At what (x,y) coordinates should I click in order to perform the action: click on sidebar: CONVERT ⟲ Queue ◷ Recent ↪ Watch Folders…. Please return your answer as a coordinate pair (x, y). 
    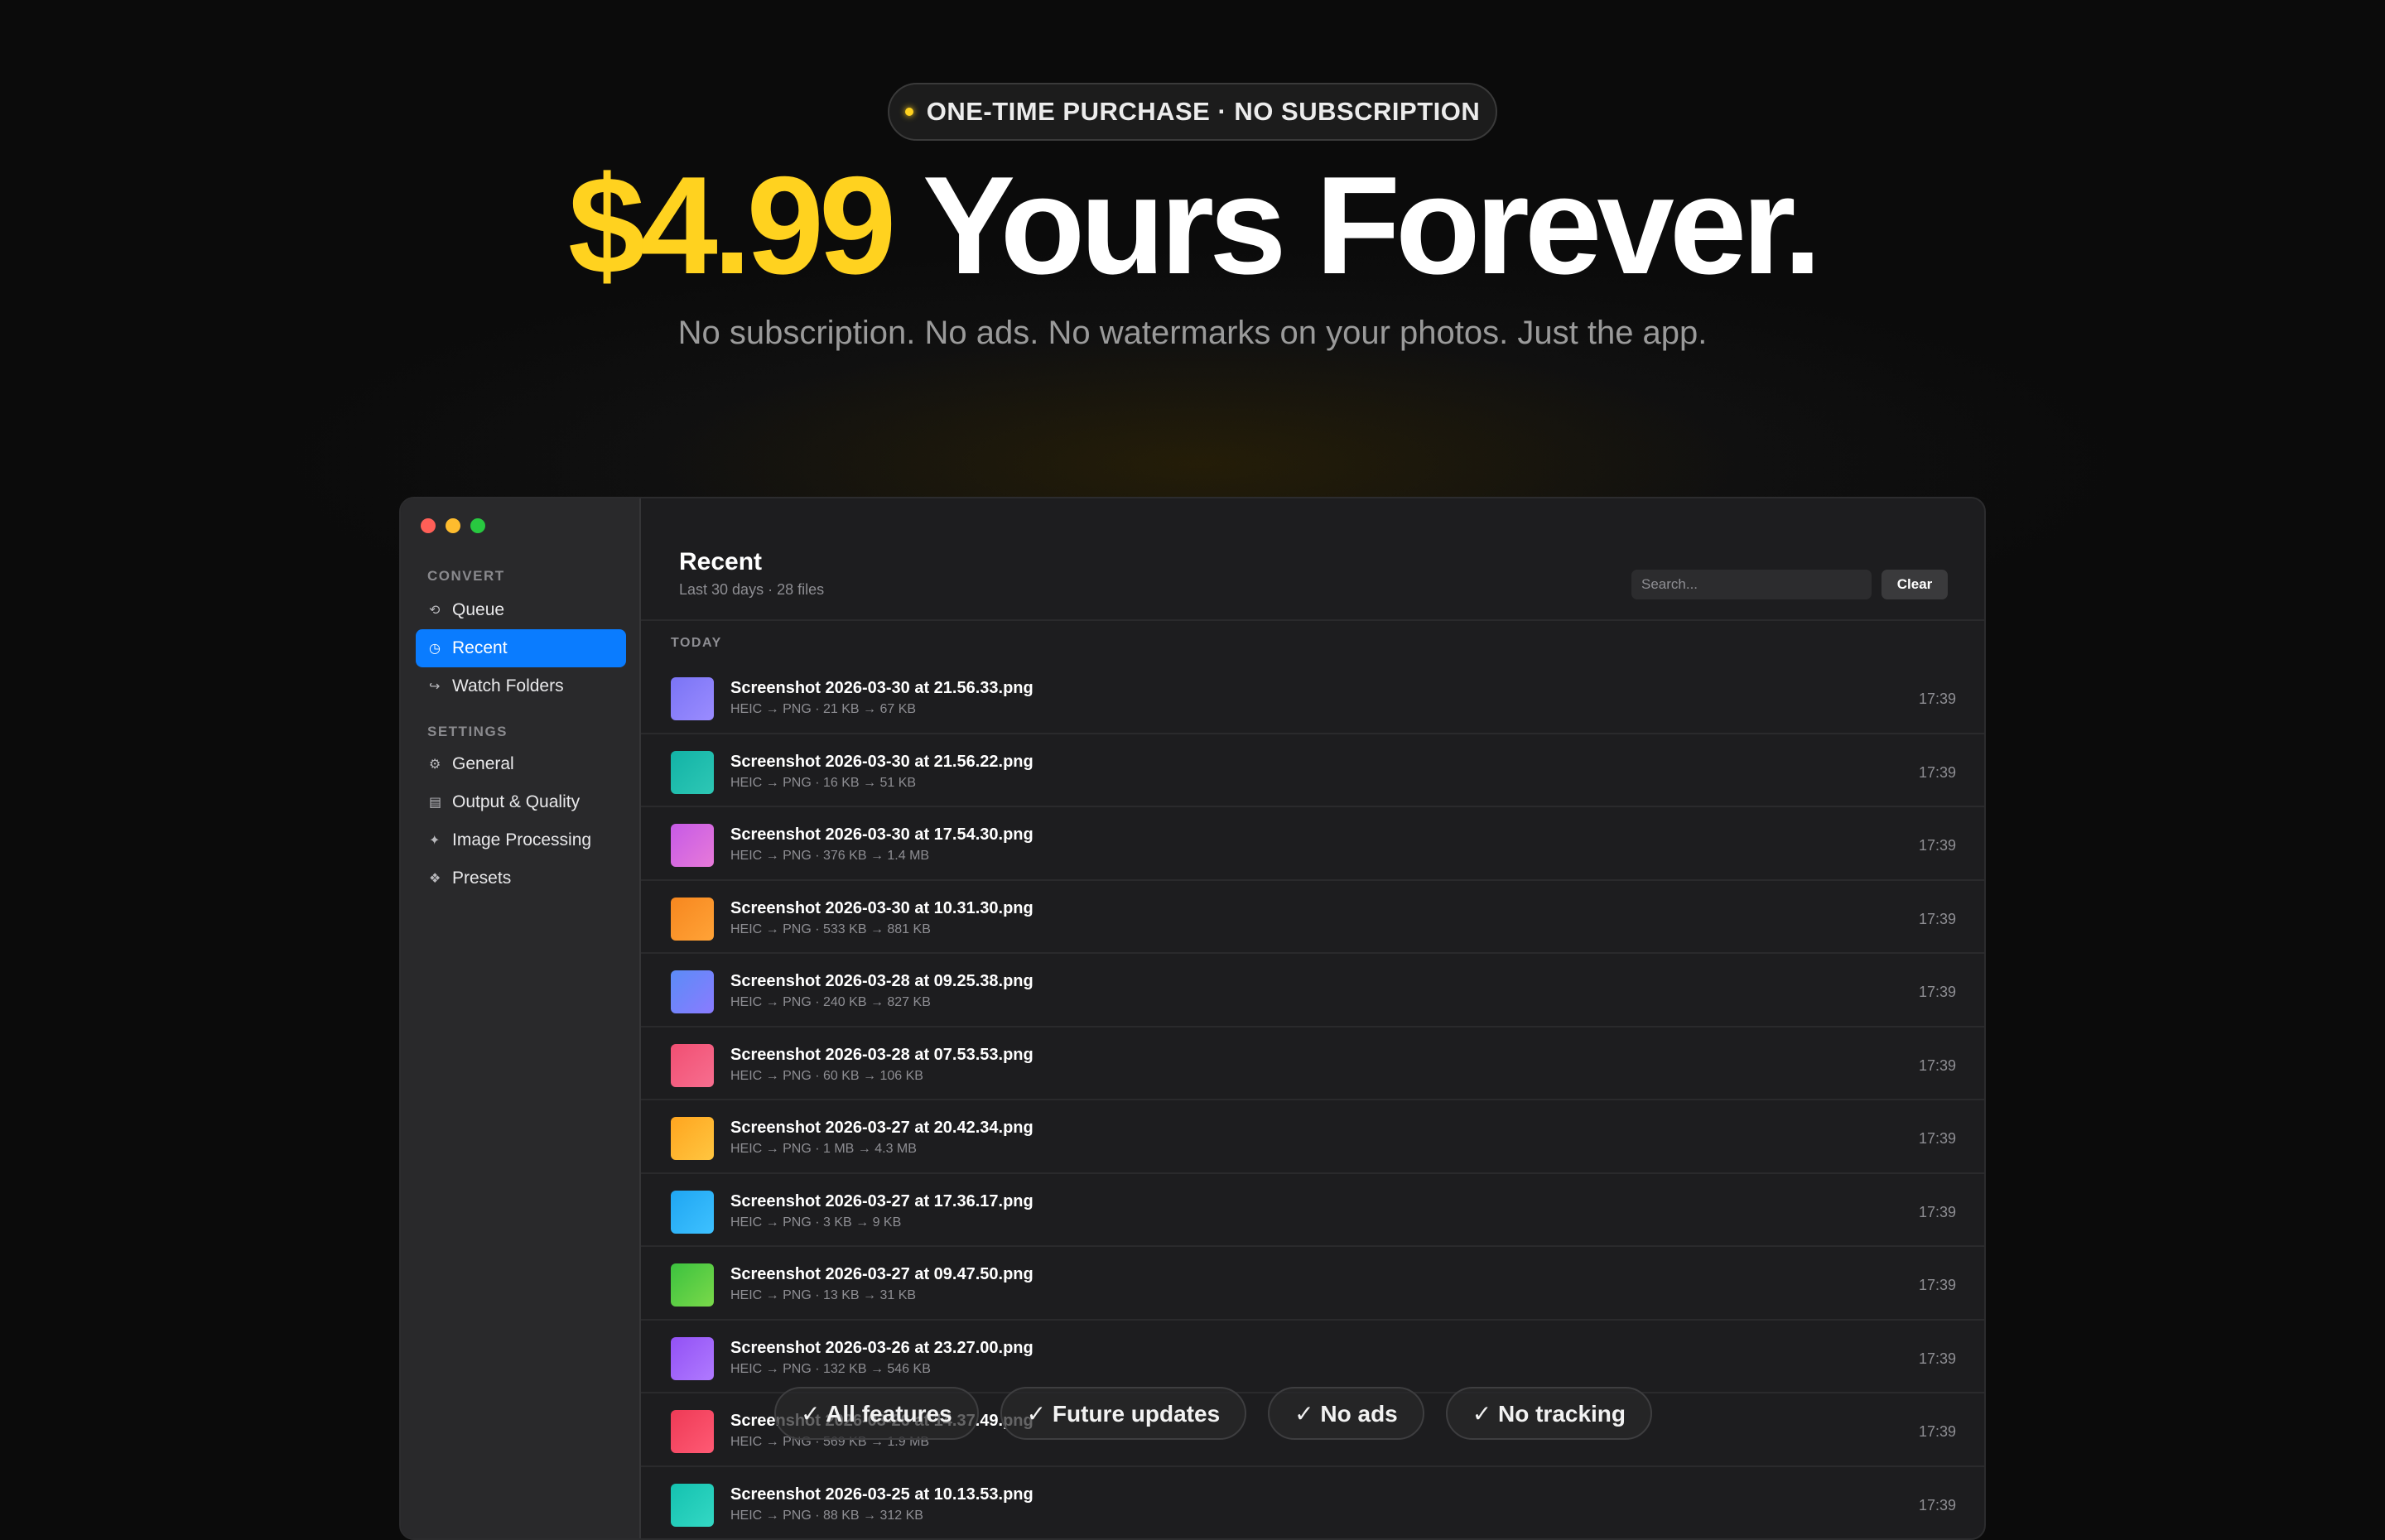
    Looking at the image, I should click on (521, 1018).